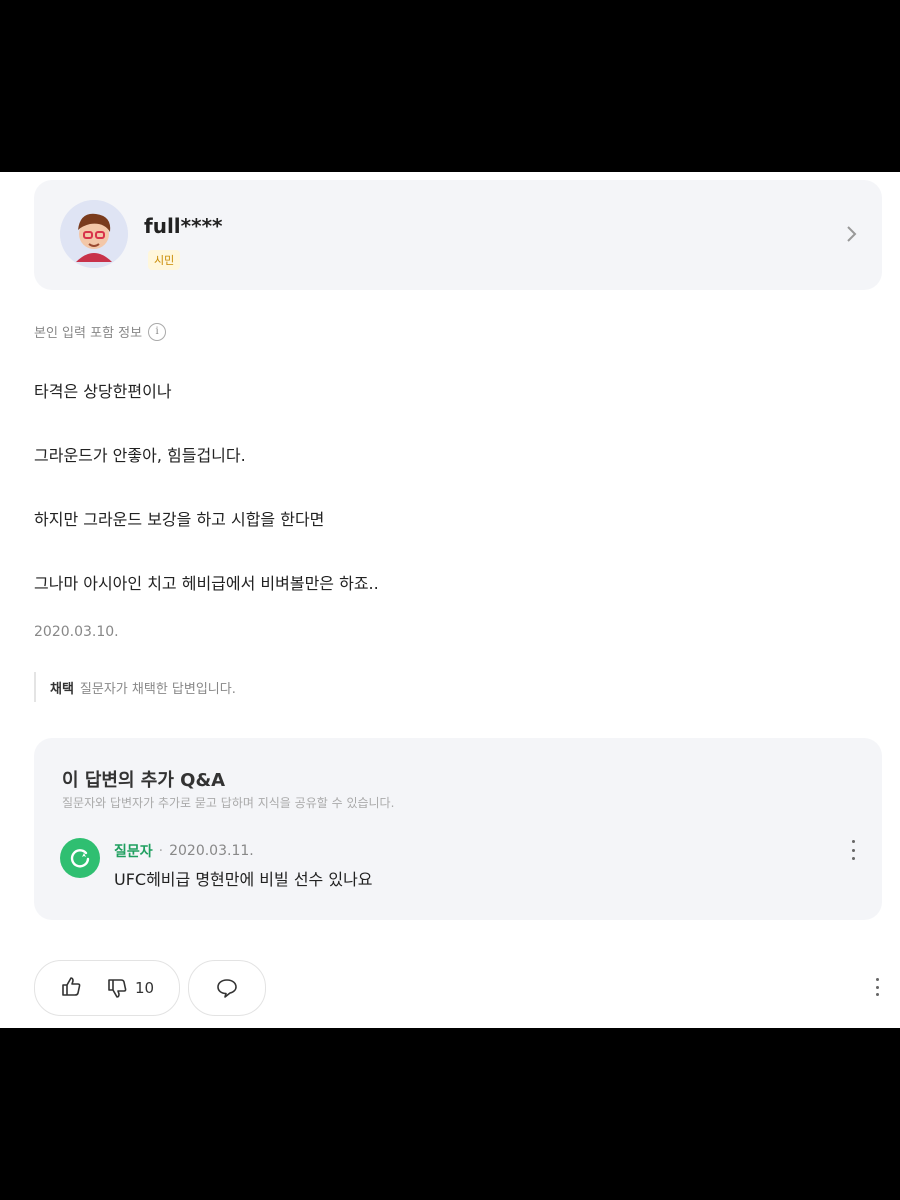  I want to click on author-avatar, so click(94, 234).